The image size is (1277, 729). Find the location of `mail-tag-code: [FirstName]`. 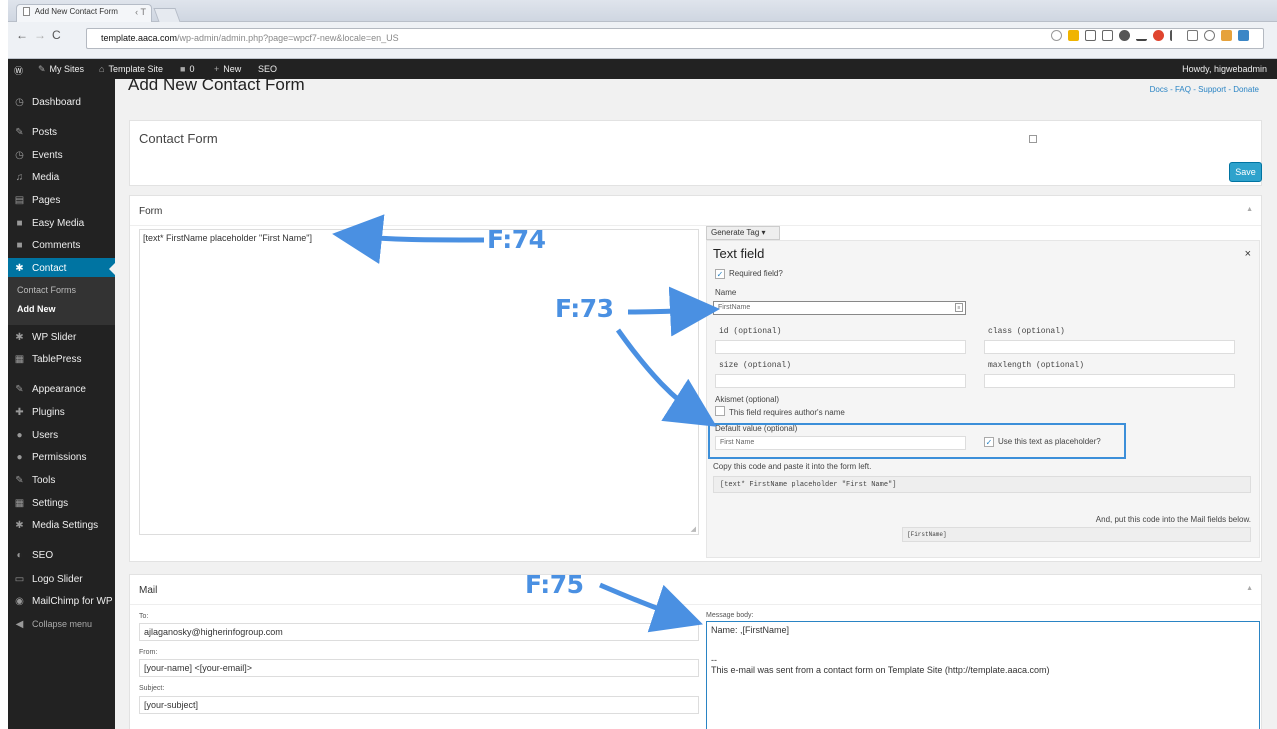

mail-tag-code: [FirstName] is located at coordinates (1076, 534).